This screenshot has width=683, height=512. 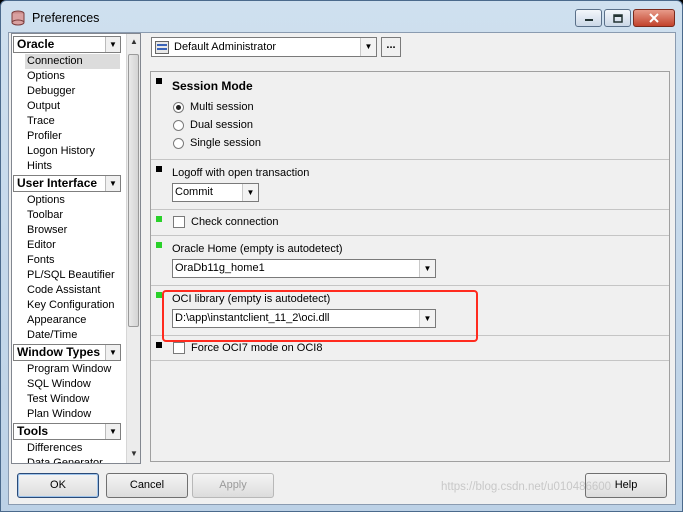 What do you see at coordinates (72, 320) in the screenshot?
I see `sidebar-item-appearance: Appearance` at bounding box center [72, 320].